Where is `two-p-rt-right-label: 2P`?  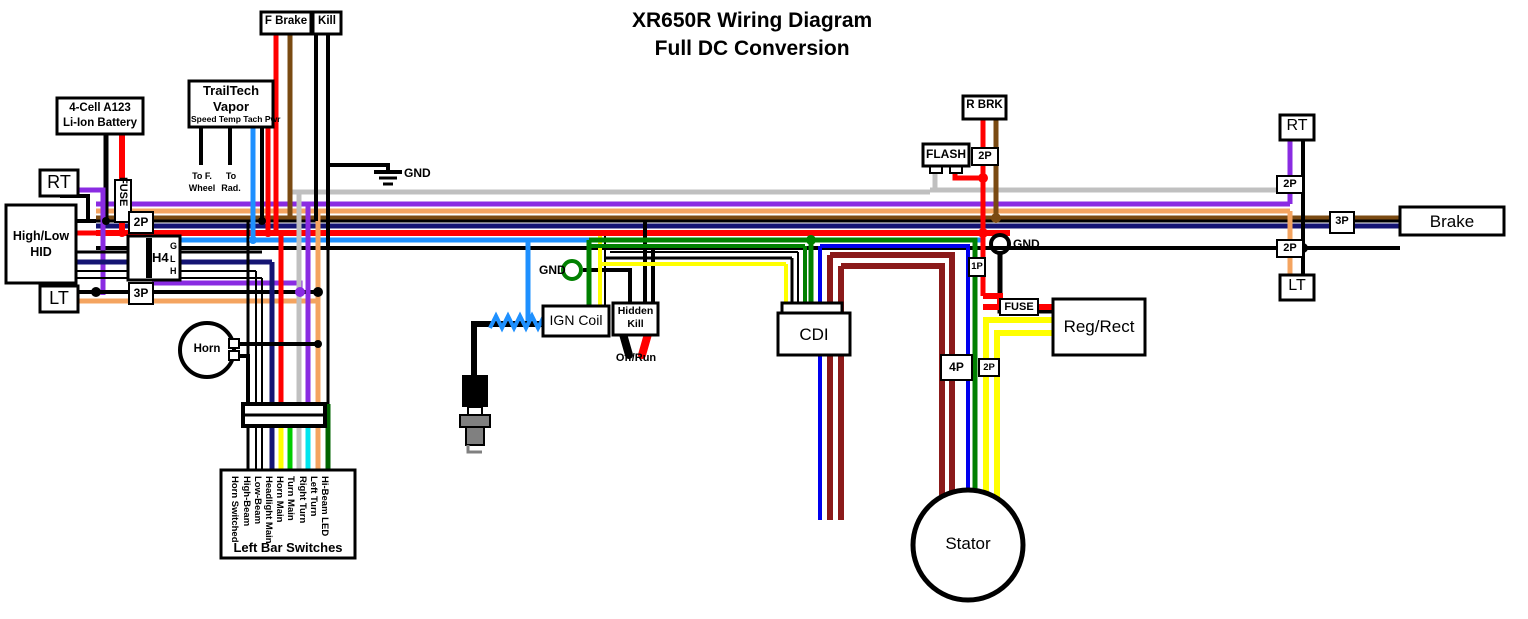 two-p-rt-right-label: 2P is located at coordinates (1290, 184).